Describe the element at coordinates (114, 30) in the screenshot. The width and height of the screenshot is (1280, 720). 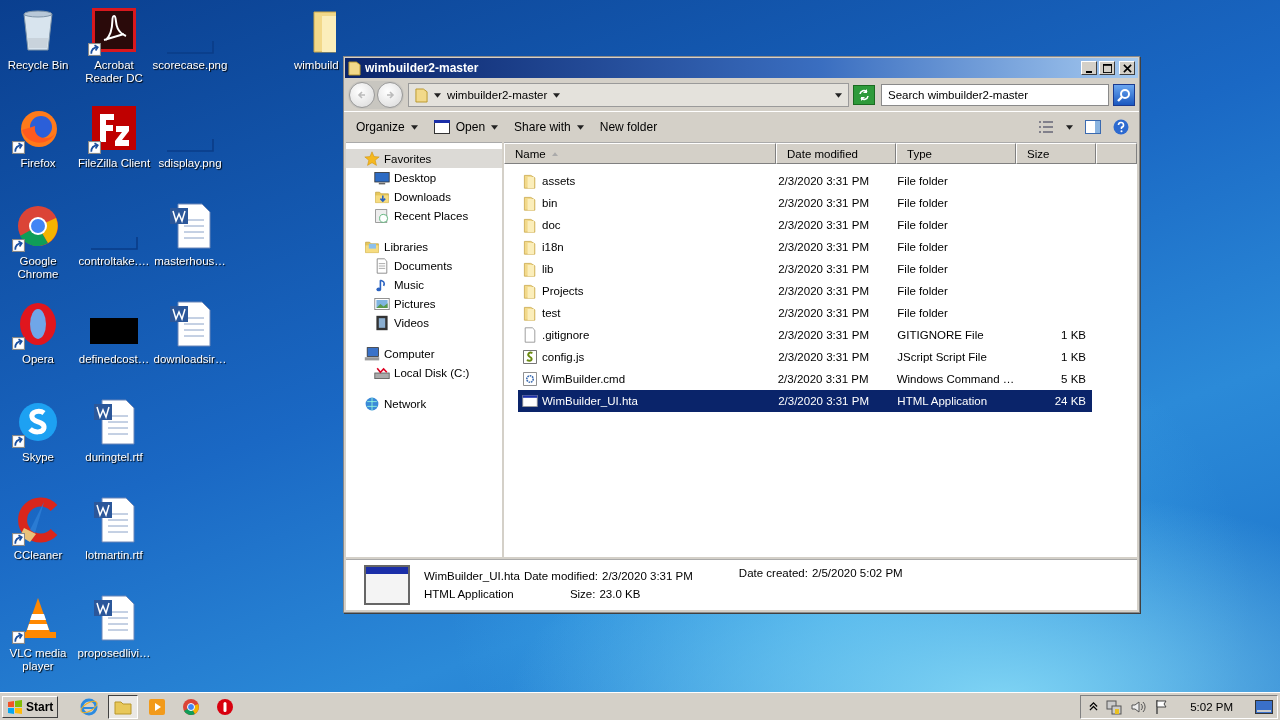
I see `pdf-app-icon` at that location.